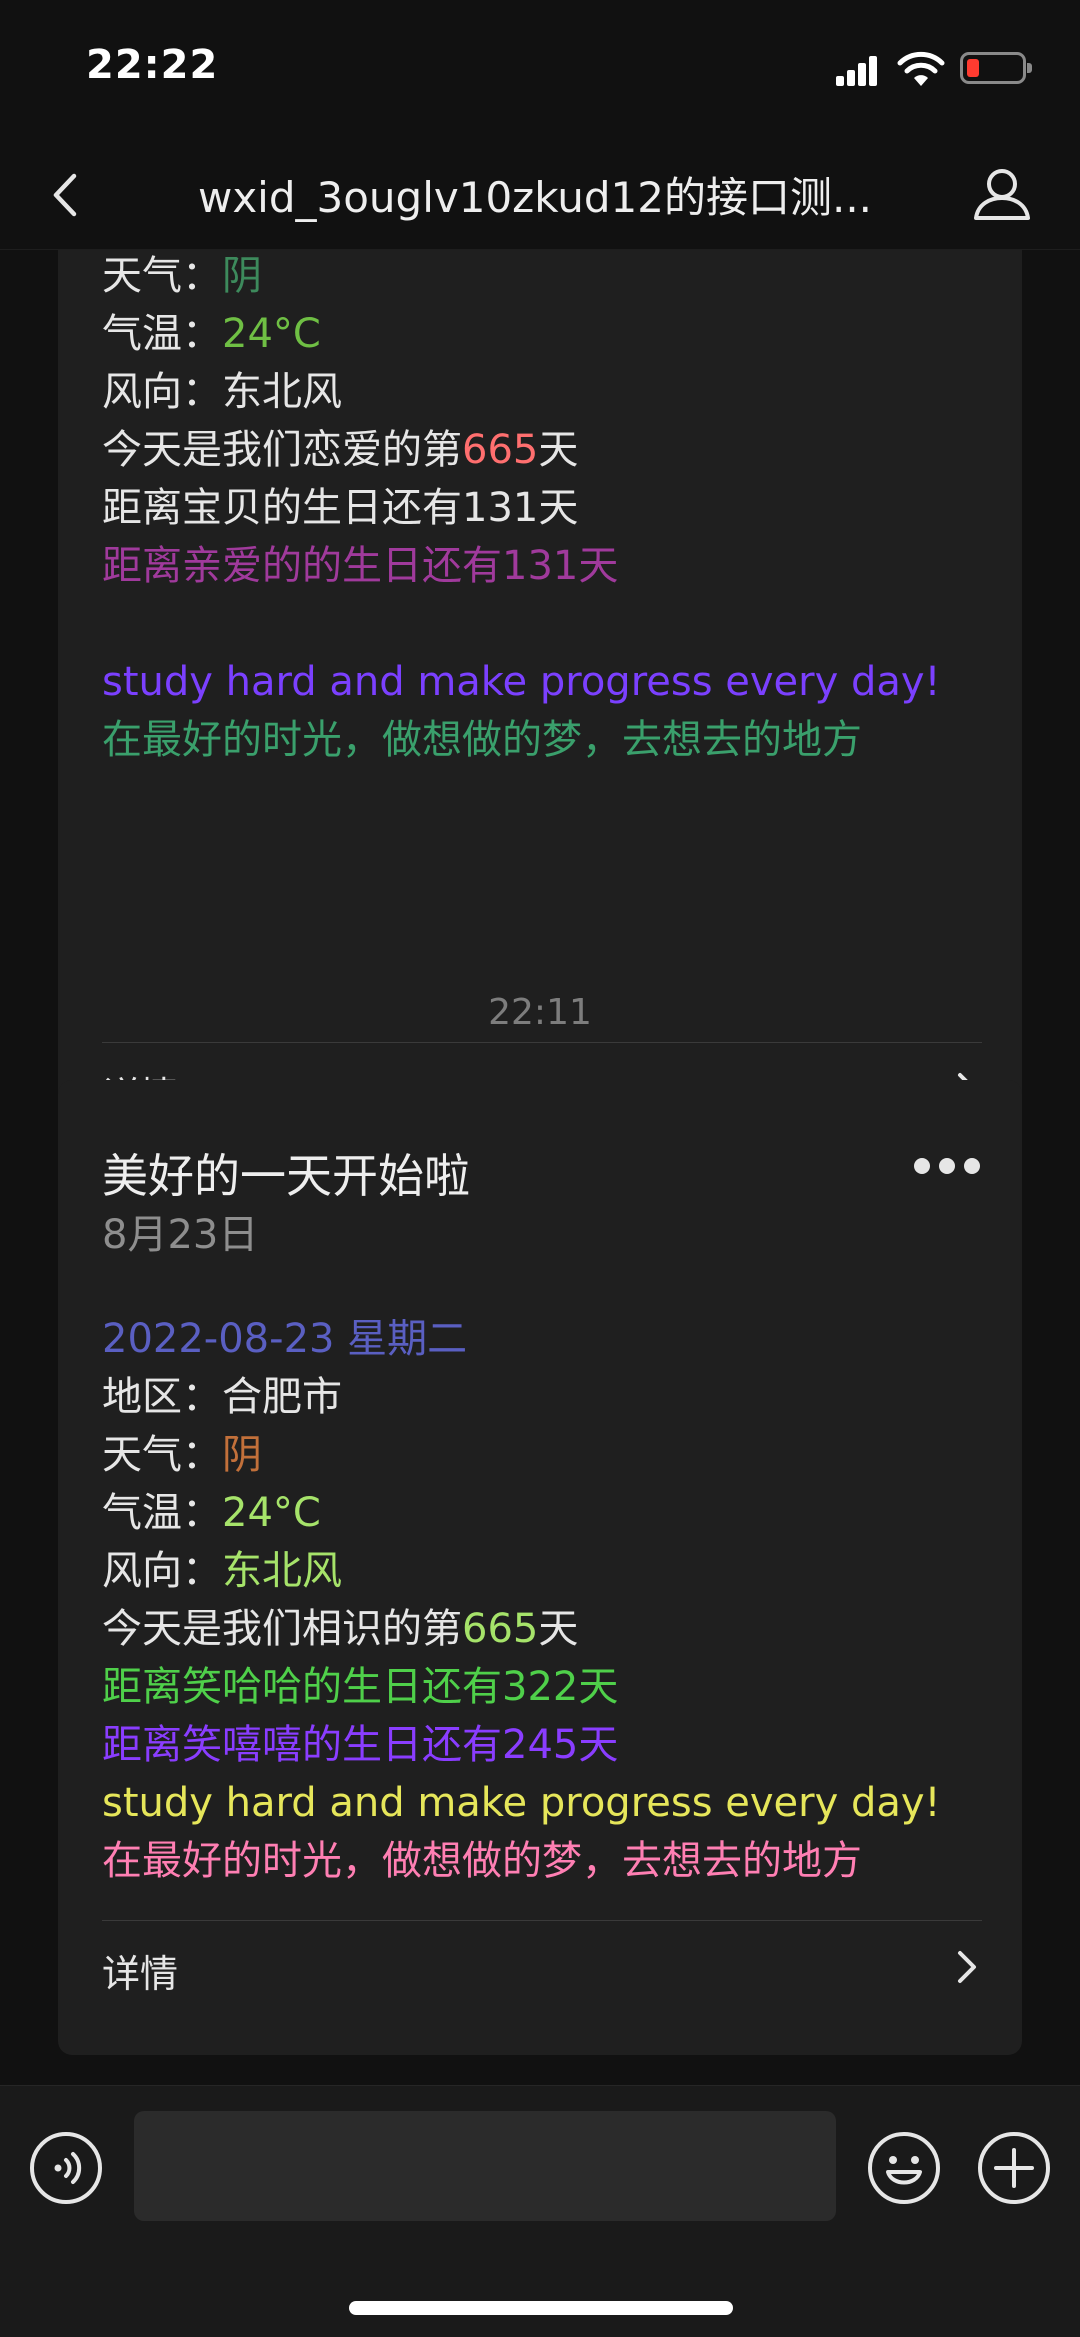  What do you see at coordinates (996, 68) in the screenshot?
I see `battery-icon` at bounding box center [996, 68].